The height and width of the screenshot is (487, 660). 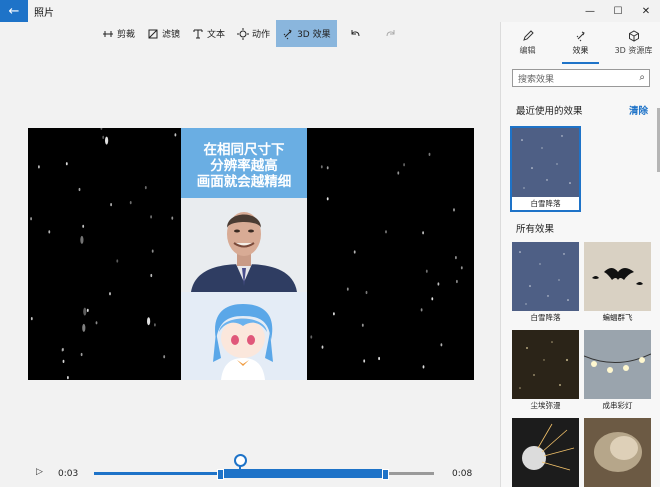 I want to click on undo-icon, so click(x=355, y=32).